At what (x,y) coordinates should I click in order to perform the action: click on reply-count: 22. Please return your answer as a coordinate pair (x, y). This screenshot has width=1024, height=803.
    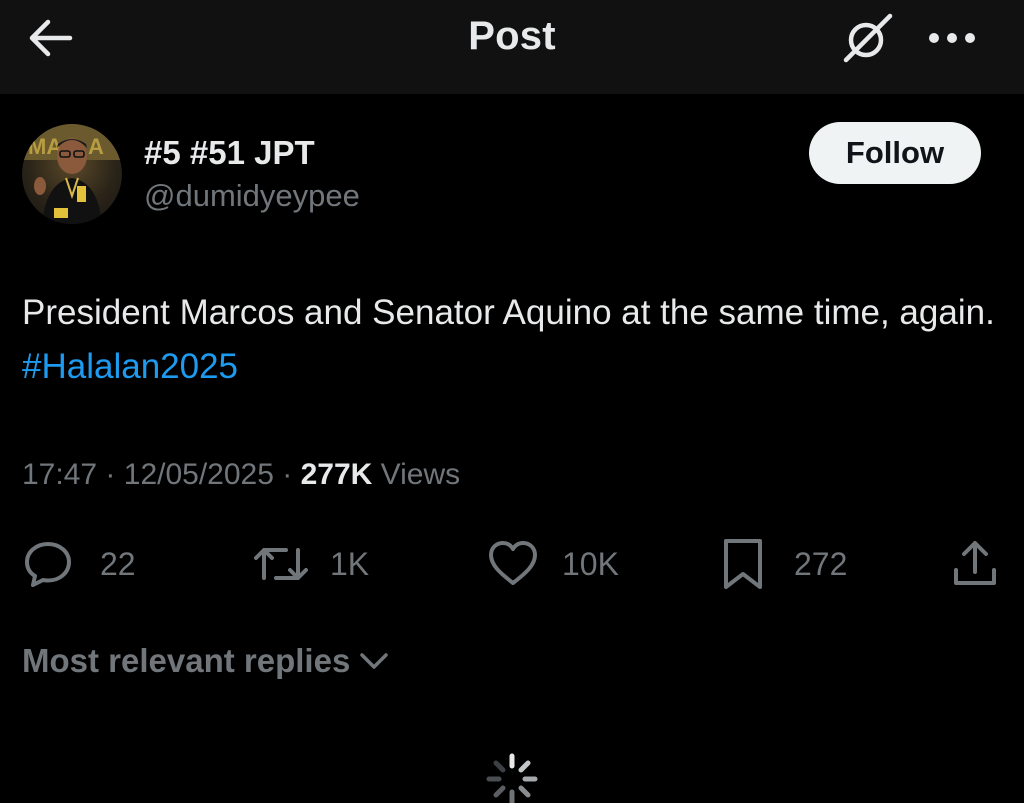
    Looking at the image, I should click on (118, 563).